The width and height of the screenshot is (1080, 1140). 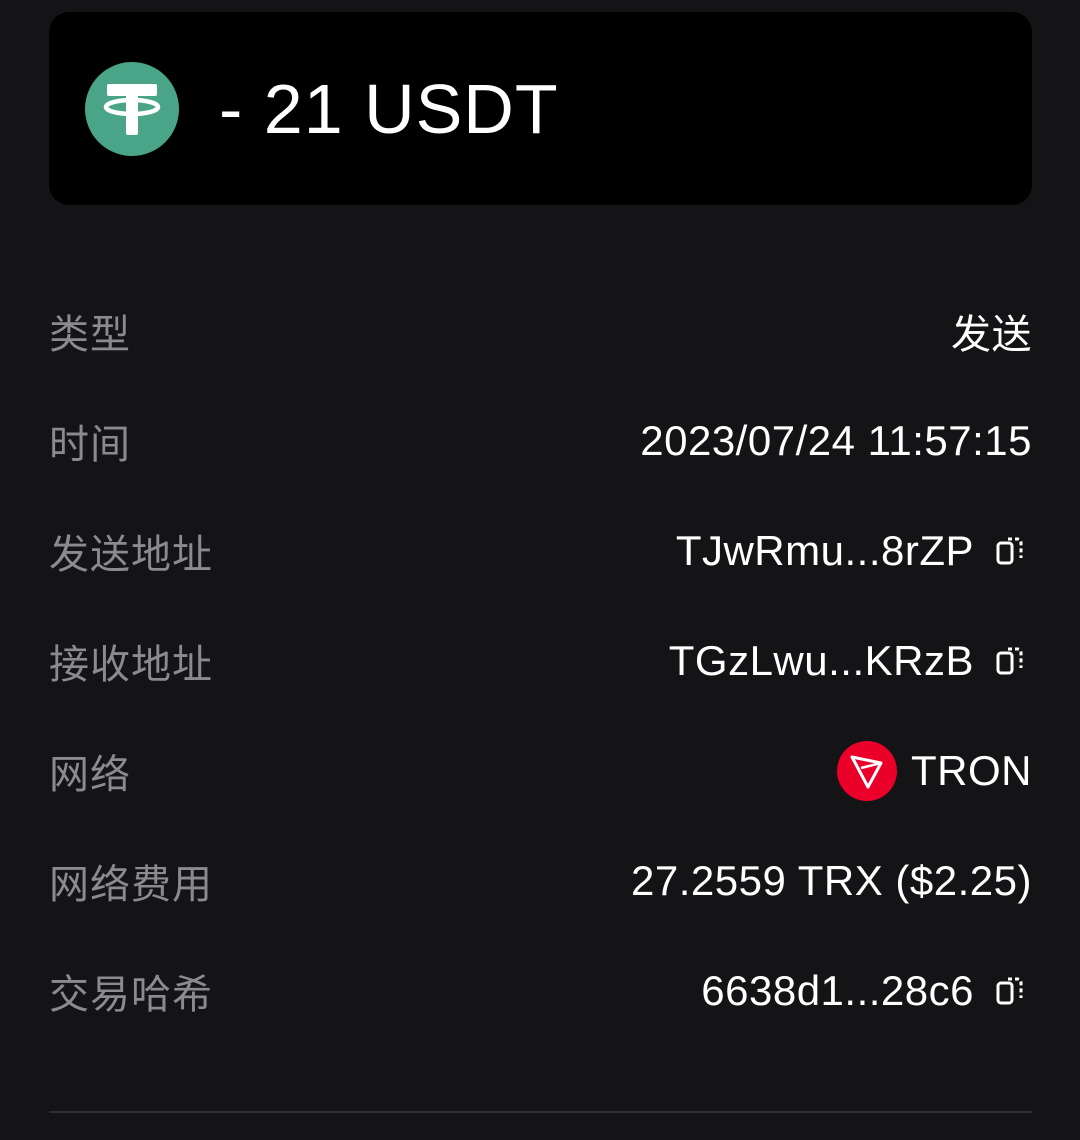 I want to click on to-address-value: TGzLwu...KRzB, so click(x=850, y=661).